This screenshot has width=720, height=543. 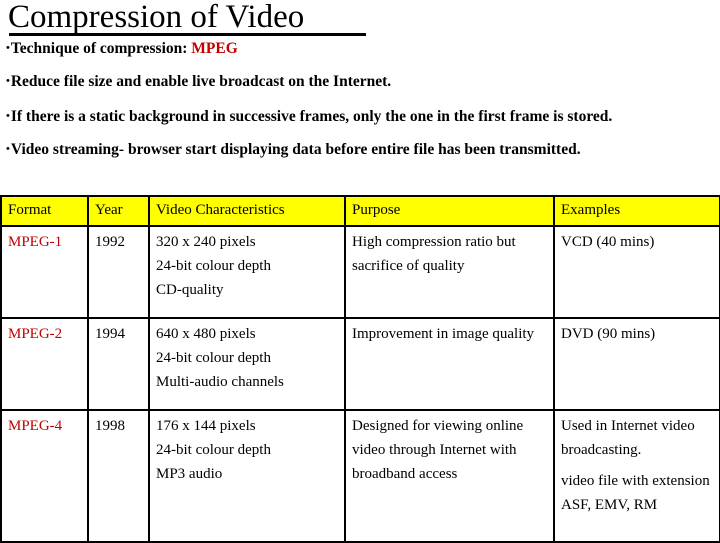 What do you see at coordinates (190, 290) in the screenshot?
I see `characteristic-line: CD-quality` at bounding box center [190, 290].